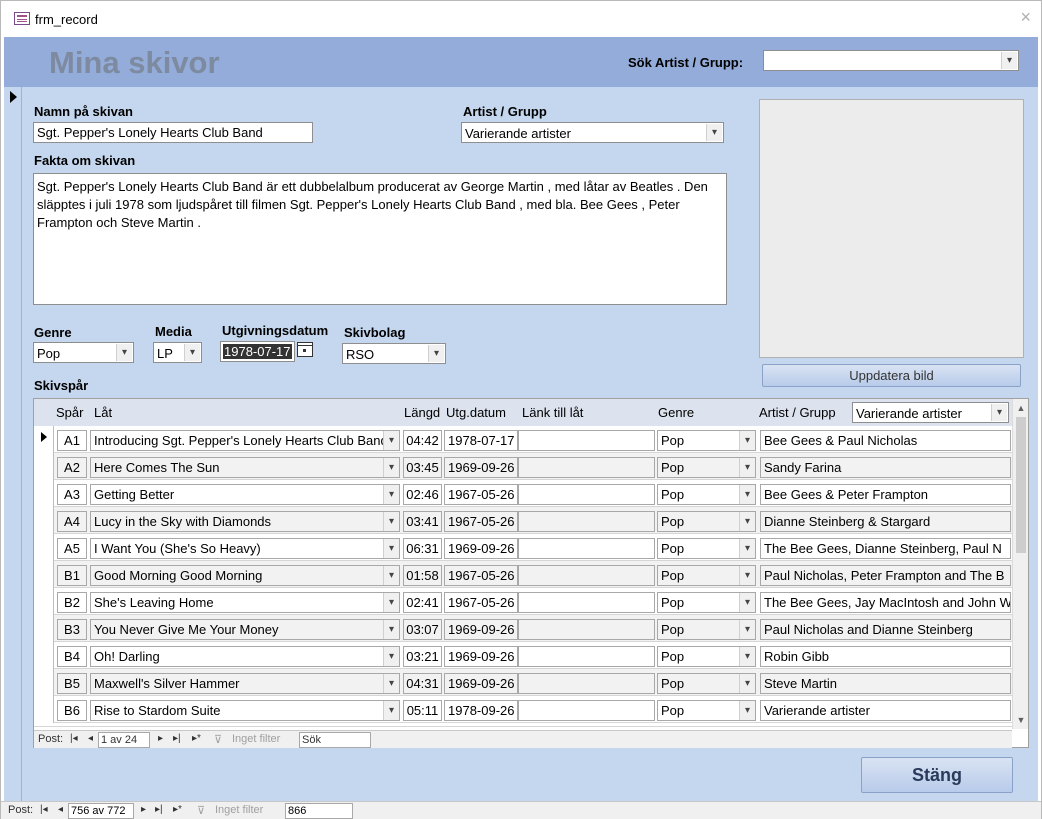  What do you see at coordinates (1021, 408) in the screenshot?
I see `scroll-up-icon: ▲` at bounding box center [1021, 408].